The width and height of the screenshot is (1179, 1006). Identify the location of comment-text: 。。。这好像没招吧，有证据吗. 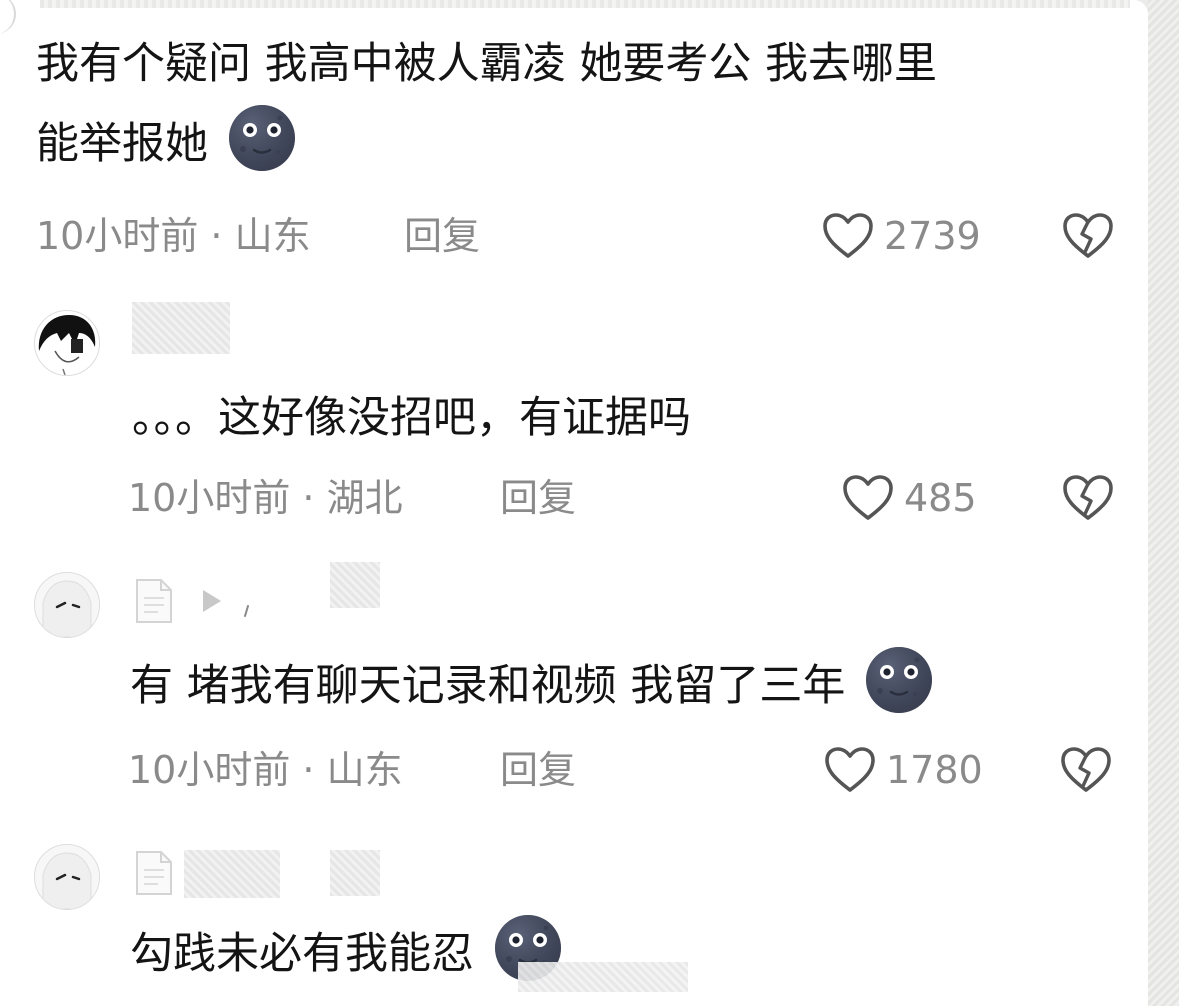
(411, 418).